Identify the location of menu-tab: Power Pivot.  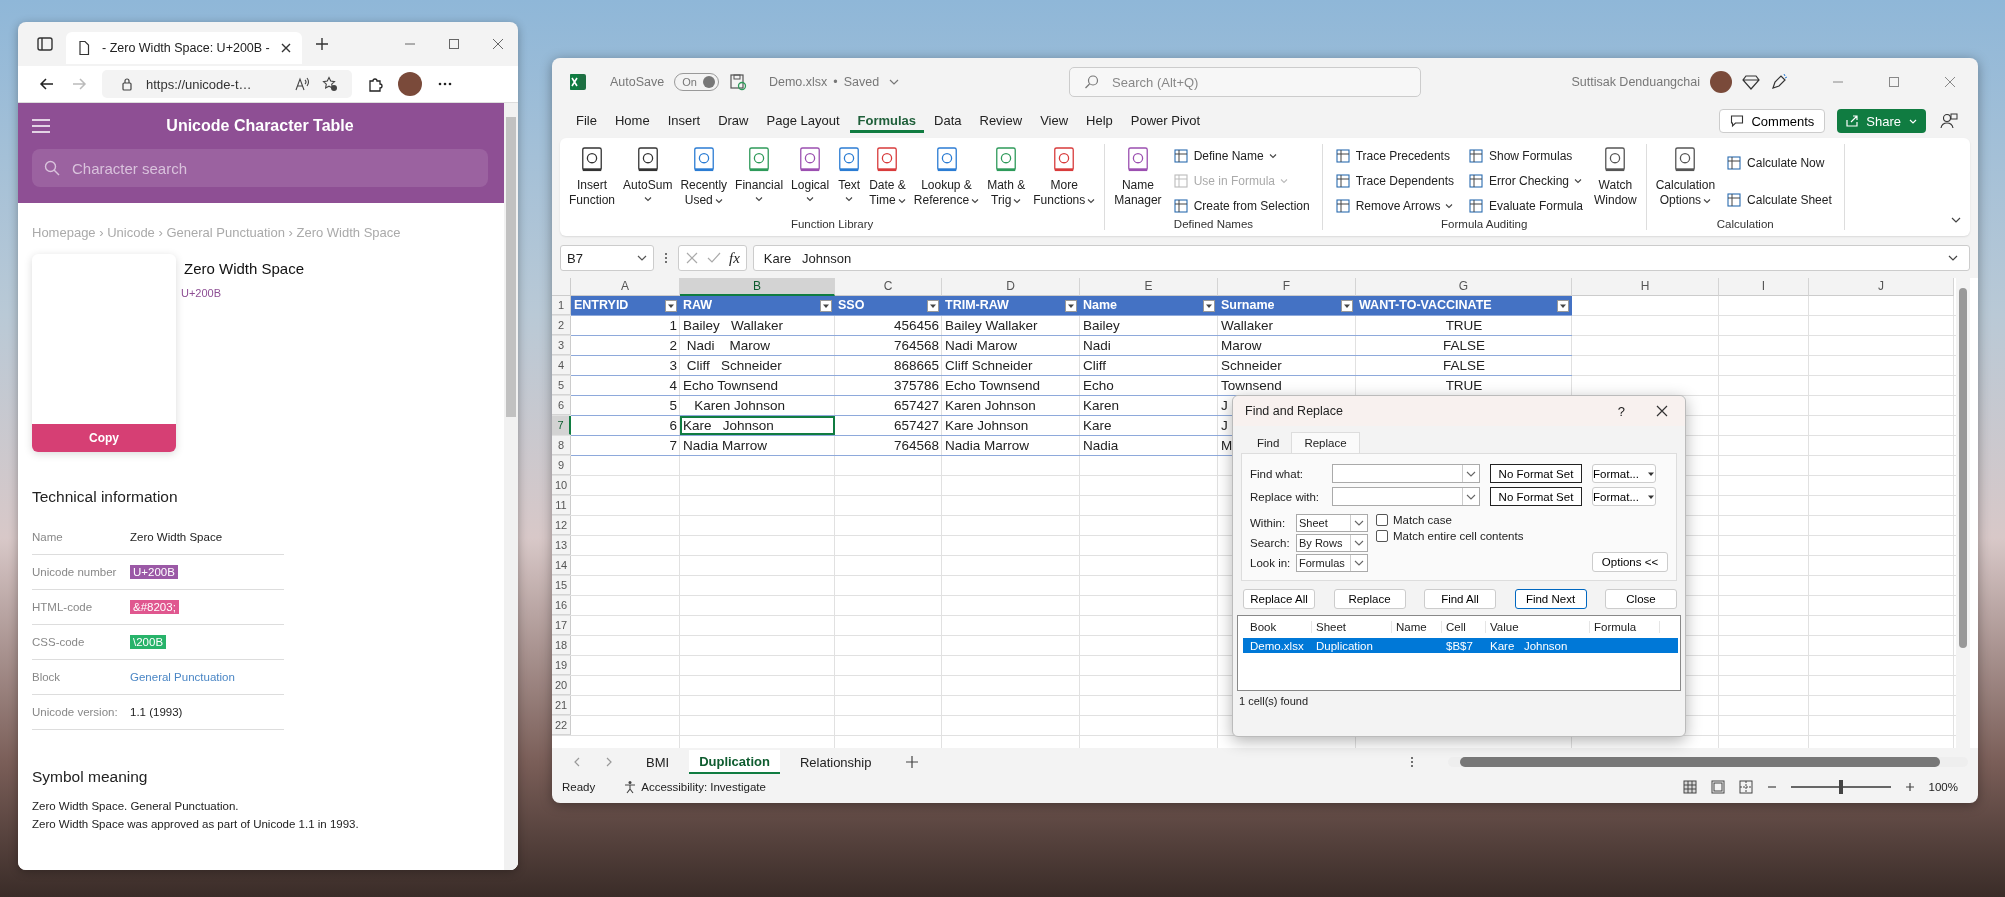
(1165, 121).